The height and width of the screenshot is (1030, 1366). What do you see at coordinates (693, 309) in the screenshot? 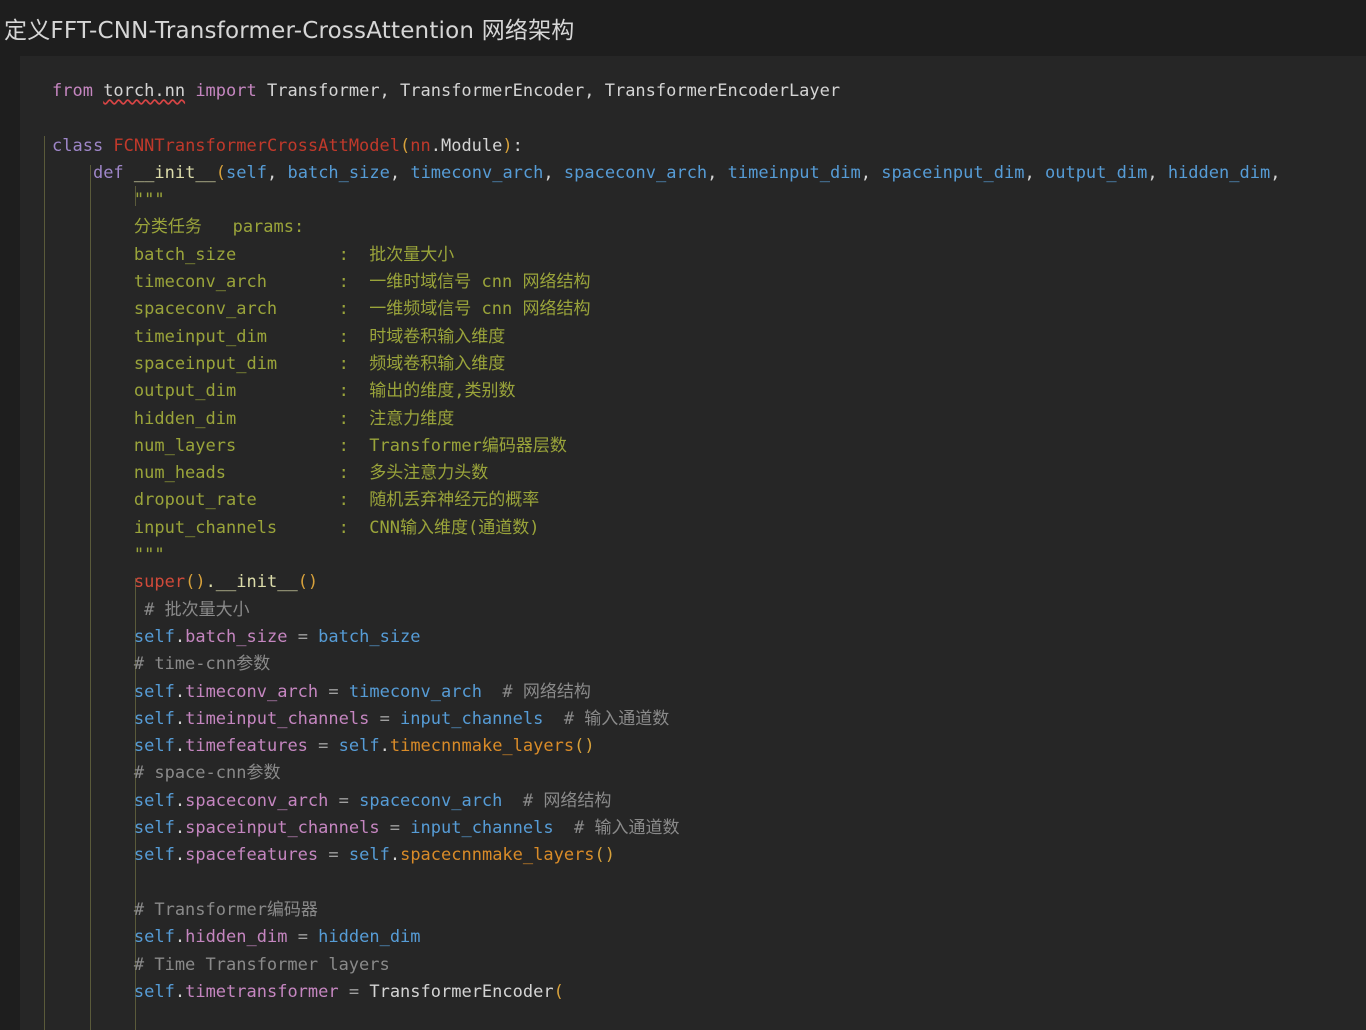
I see `code-line: spaceconv_arch : 一维频域信号 cnn 网络结构` at bounding box center [693, 309].